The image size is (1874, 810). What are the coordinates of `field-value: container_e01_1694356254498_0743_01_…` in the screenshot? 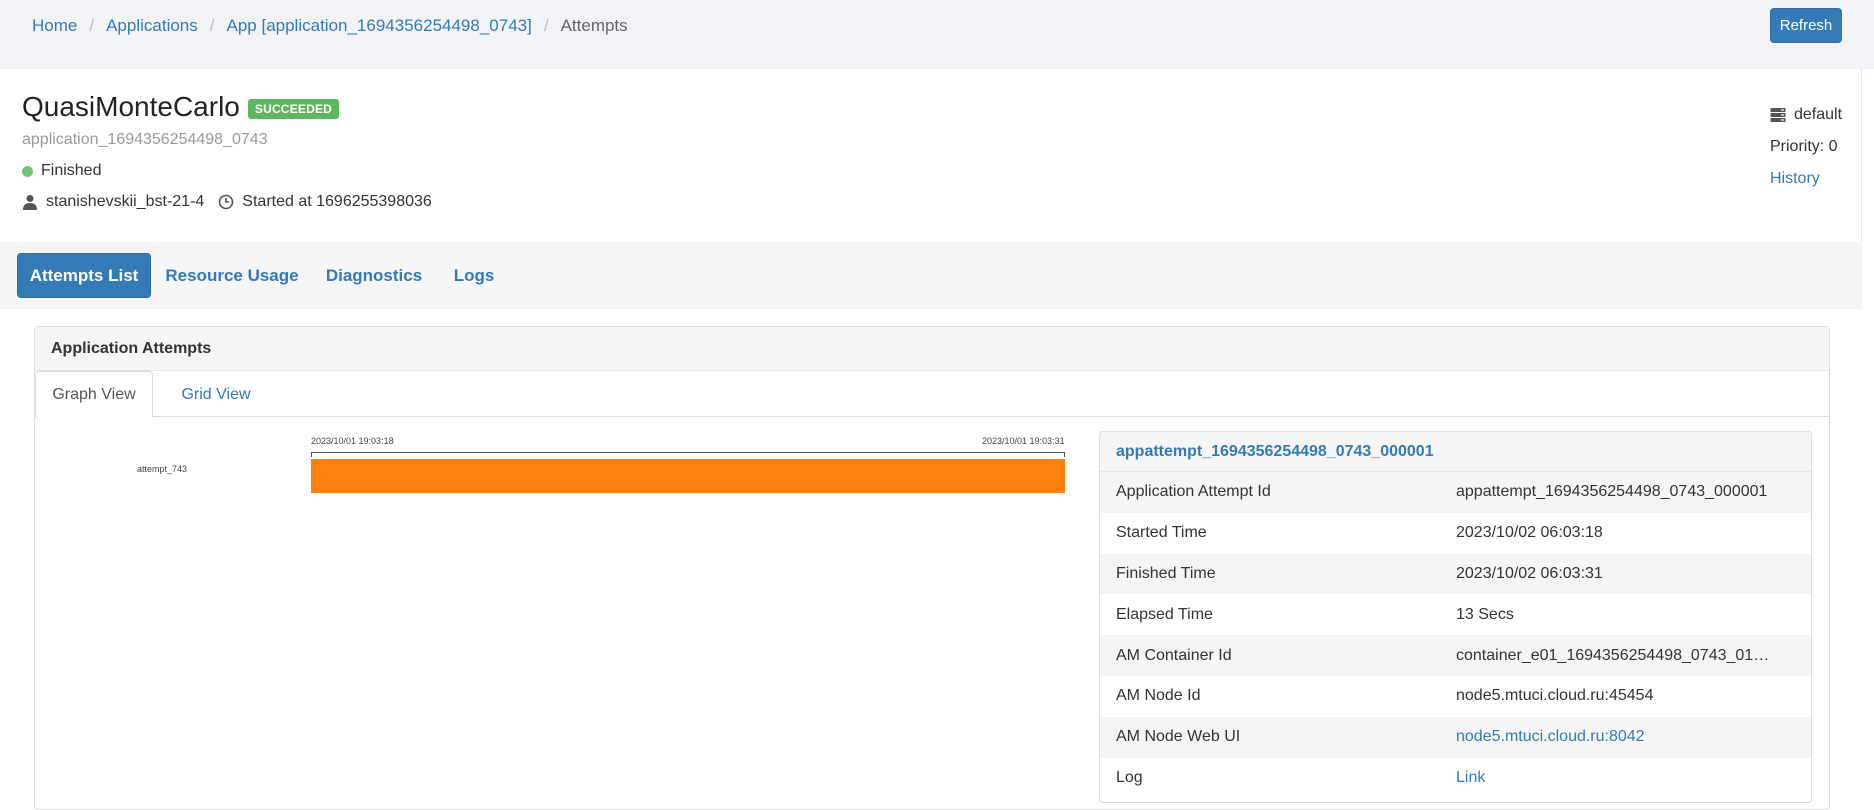 It's located at (1616, 655).